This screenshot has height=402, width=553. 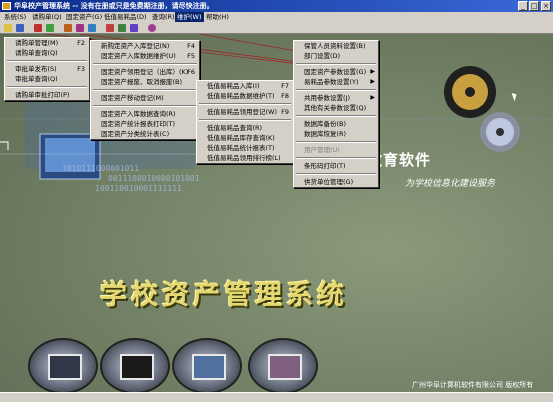 What do you see at coordinates (276, 6) in the screenshot?
I see `title-bar: 华阜校产管理系统 -- 没有在册或只是免费期注册，请尽快注册。` at bounding box center [276, 6].